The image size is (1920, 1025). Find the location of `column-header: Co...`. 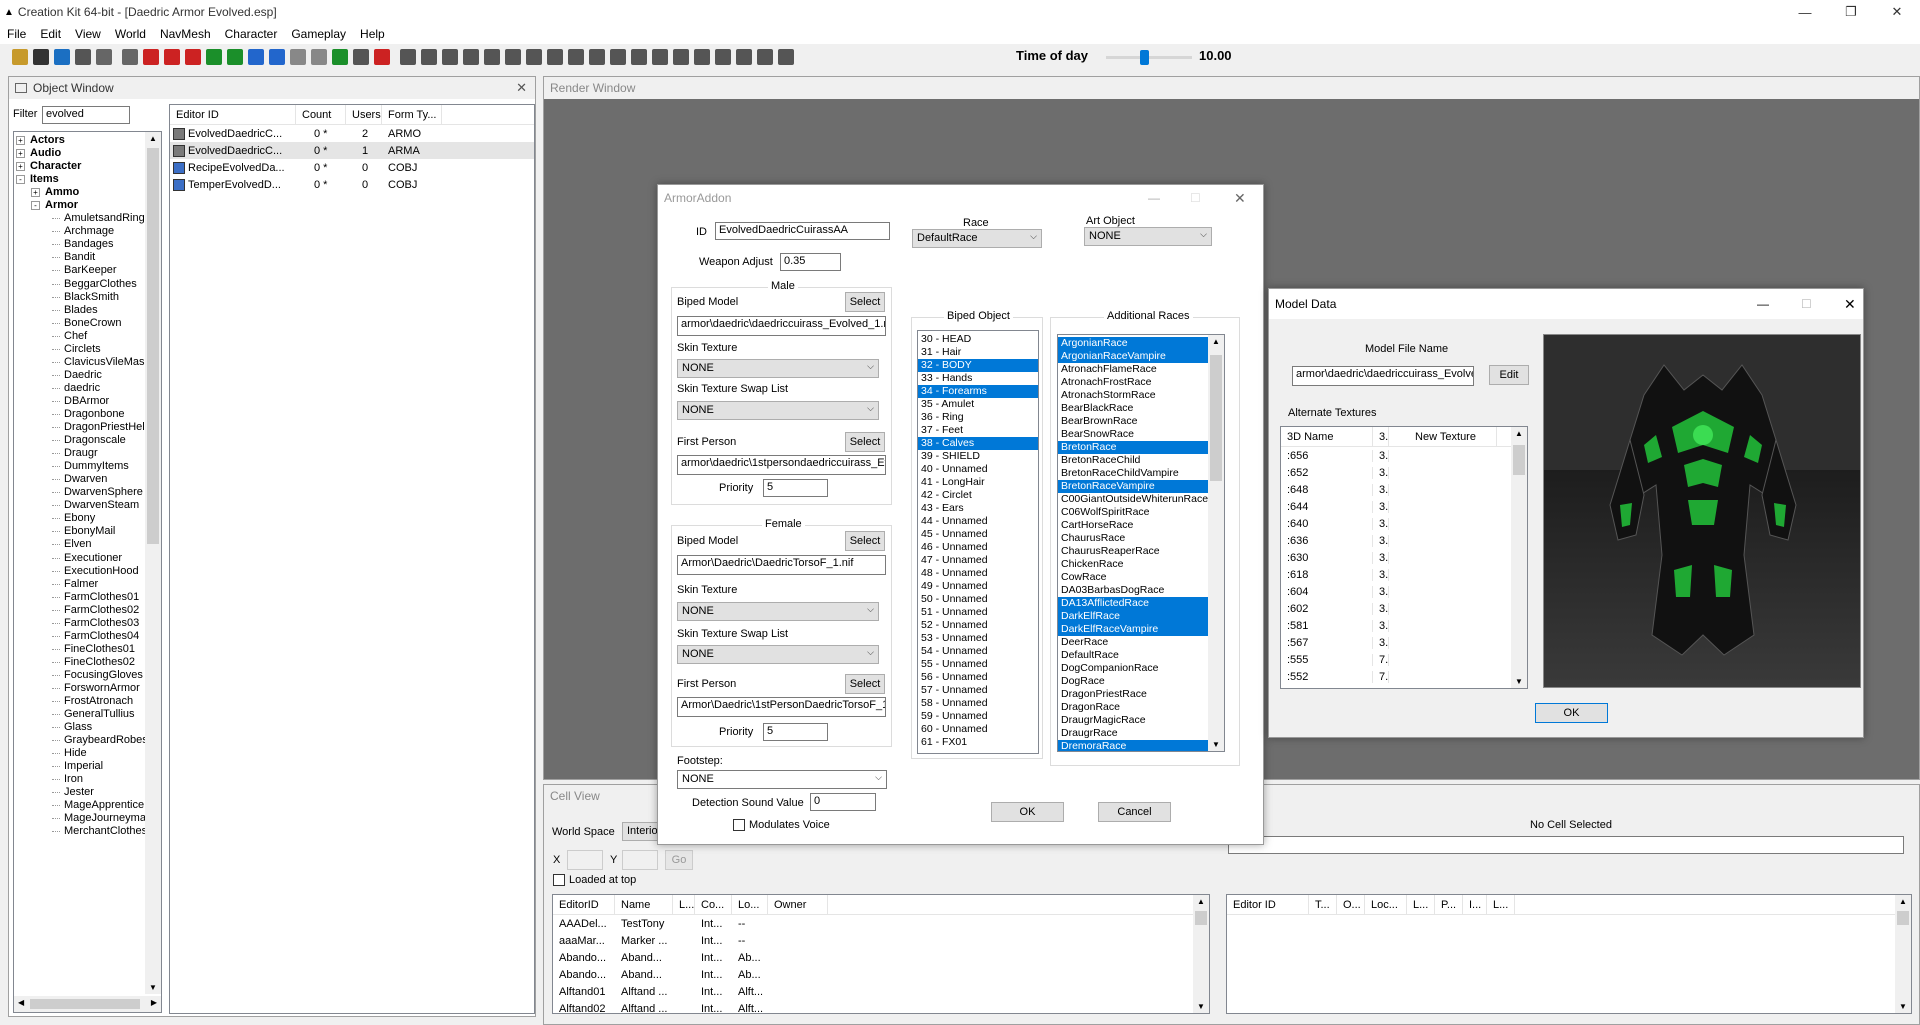

column-header: Co... is located at coordinates (713, 905).